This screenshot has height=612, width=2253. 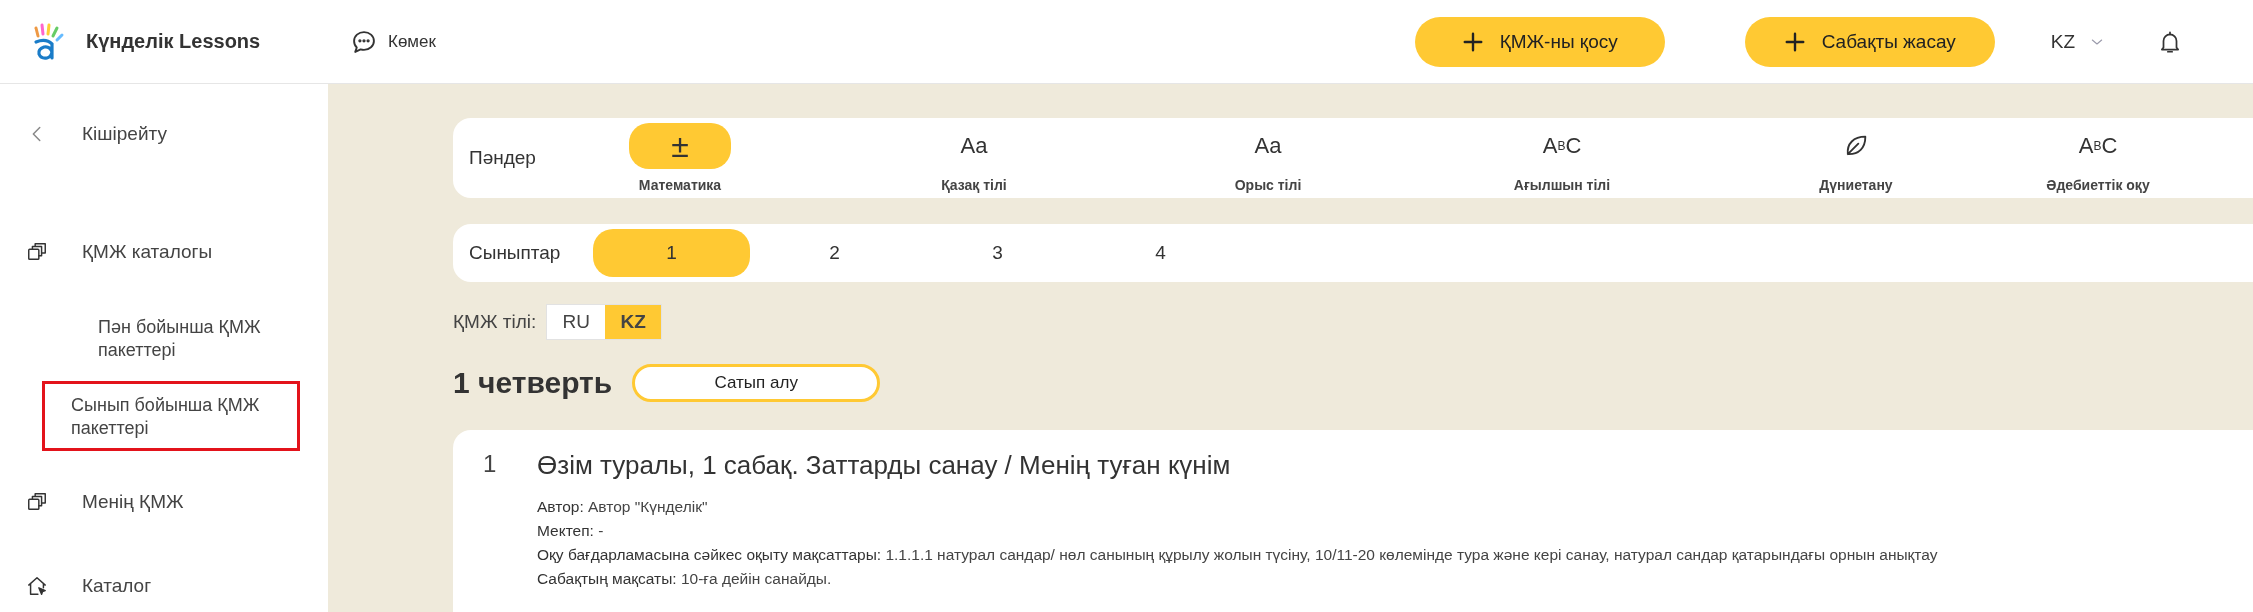 I want to click on class-tab: 4, so click(x=1160, y=253).